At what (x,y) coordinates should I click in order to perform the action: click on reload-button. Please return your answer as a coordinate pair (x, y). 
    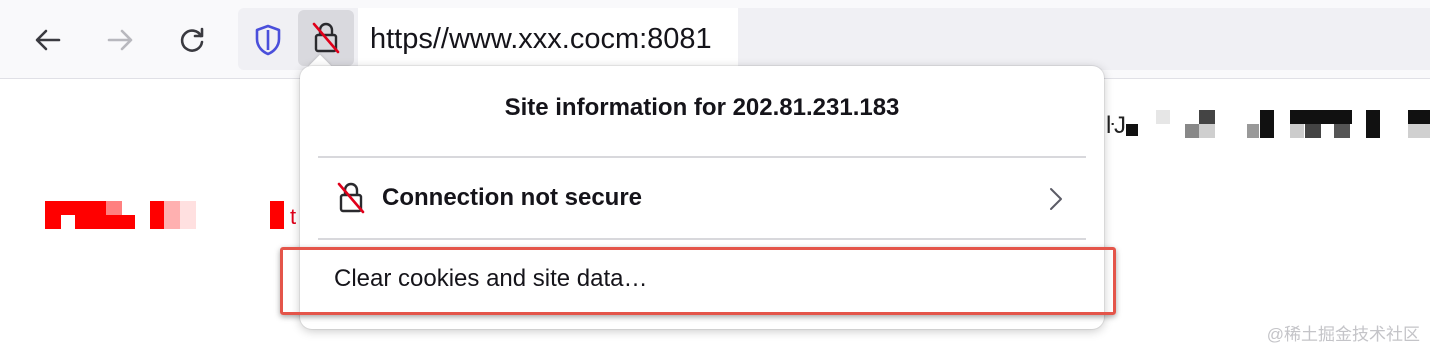
    Looking at the image, I should click on (192, 40).